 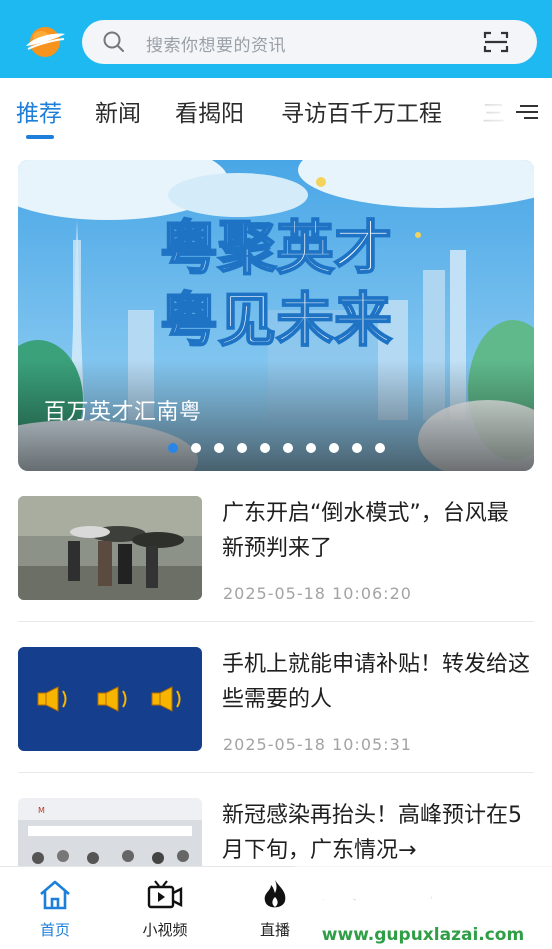 I want to click on channel-menu-icon, so click(x=527, y=111).